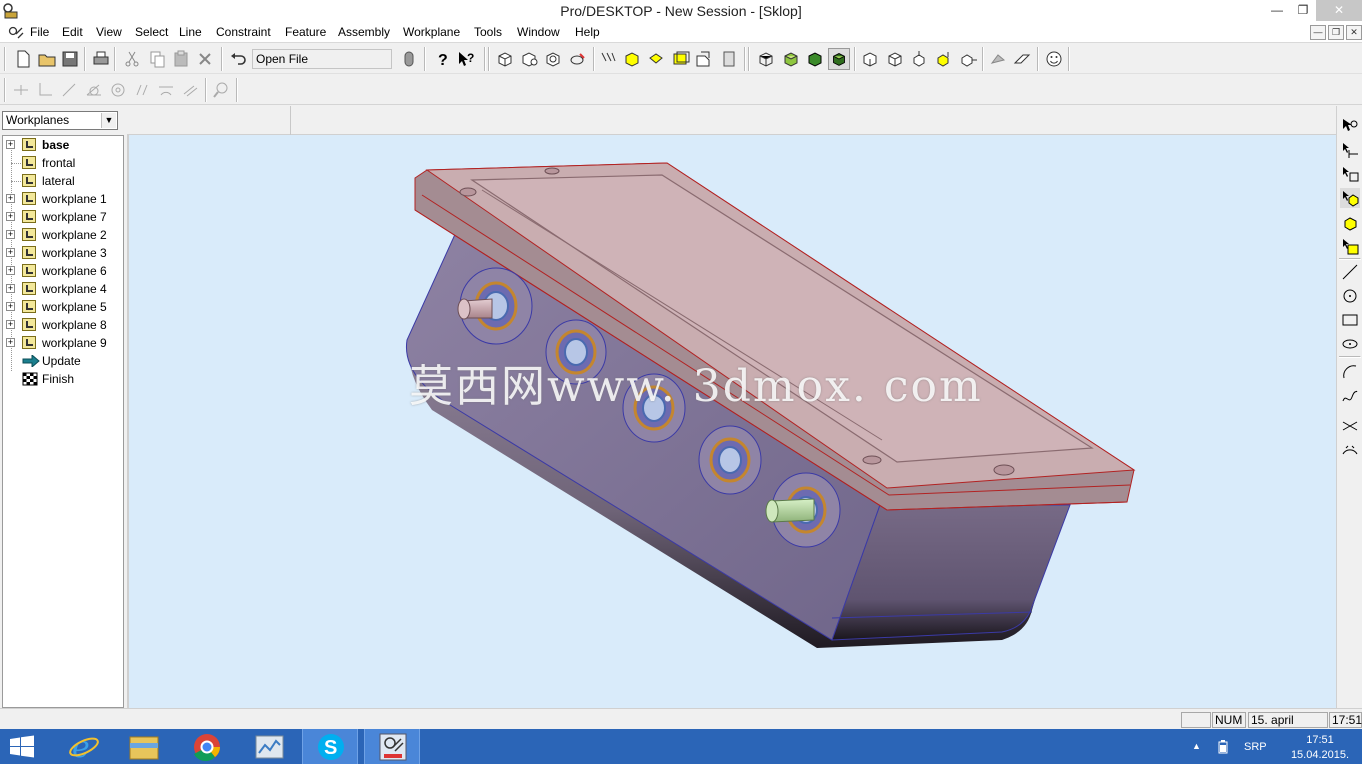 The image size is (1362, 764). Describe the element at coordinates (1350, 272) in the screenshot. I see `line-draw-icon` at that location.